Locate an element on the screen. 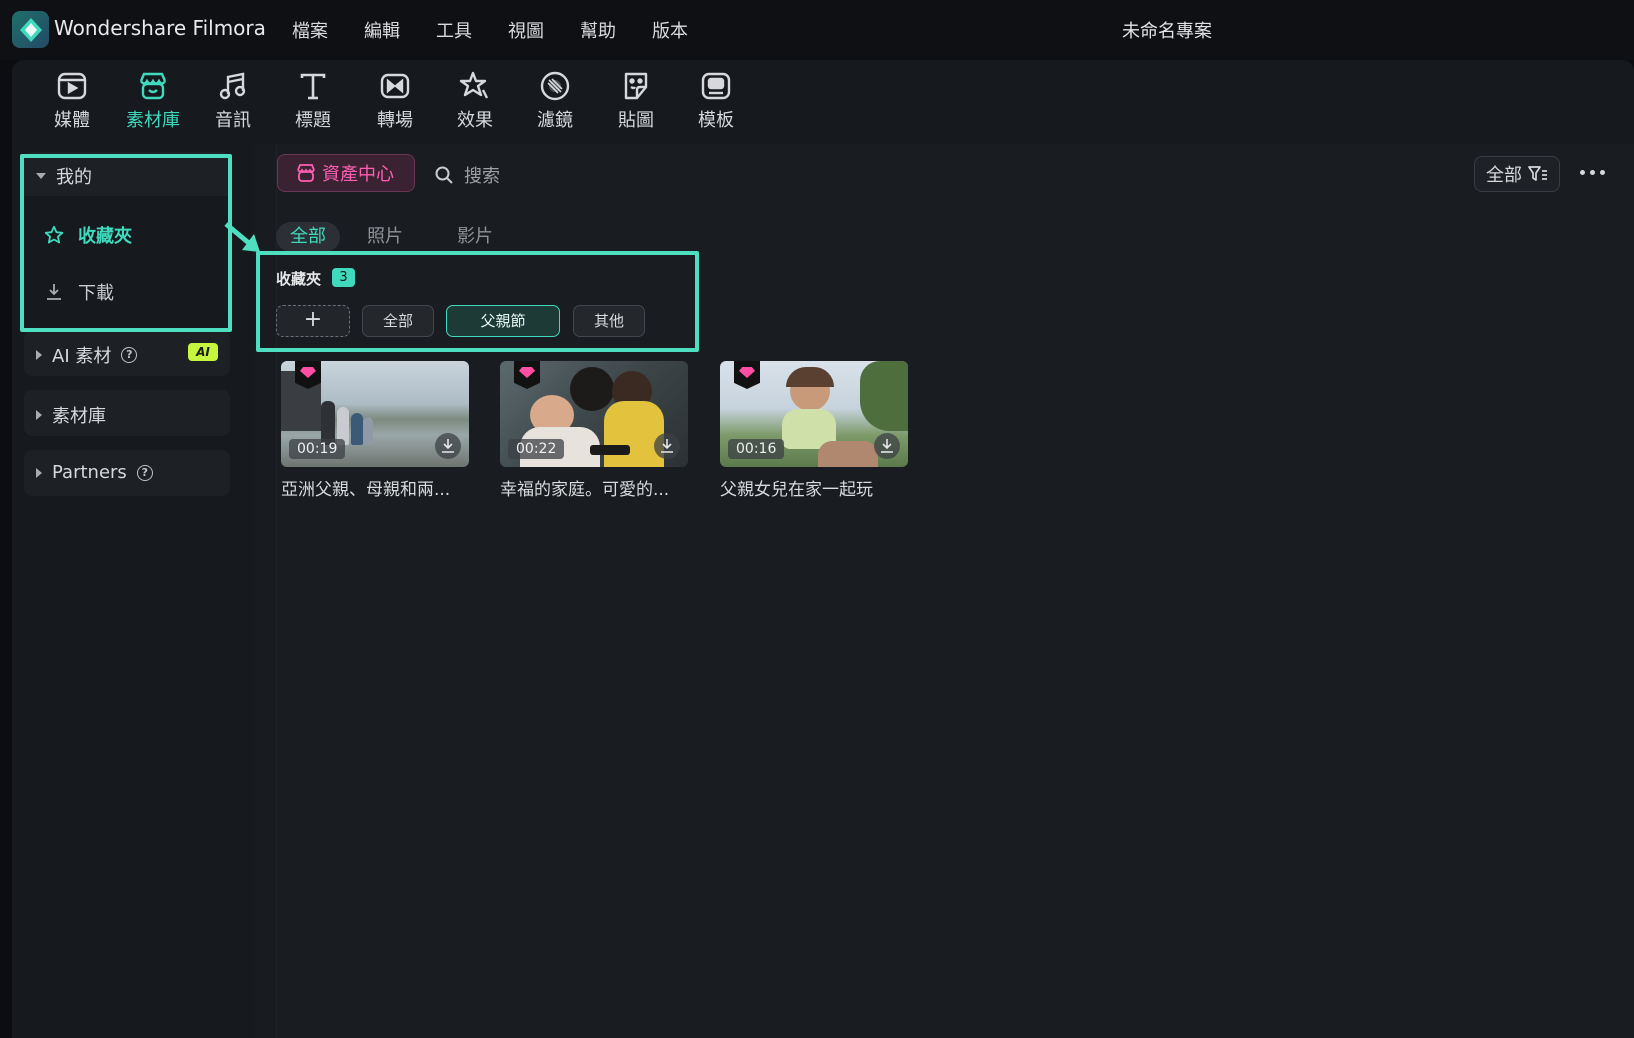  media-card-title: 父親女兒在家一起玩 is located at coordinates (796, 490).